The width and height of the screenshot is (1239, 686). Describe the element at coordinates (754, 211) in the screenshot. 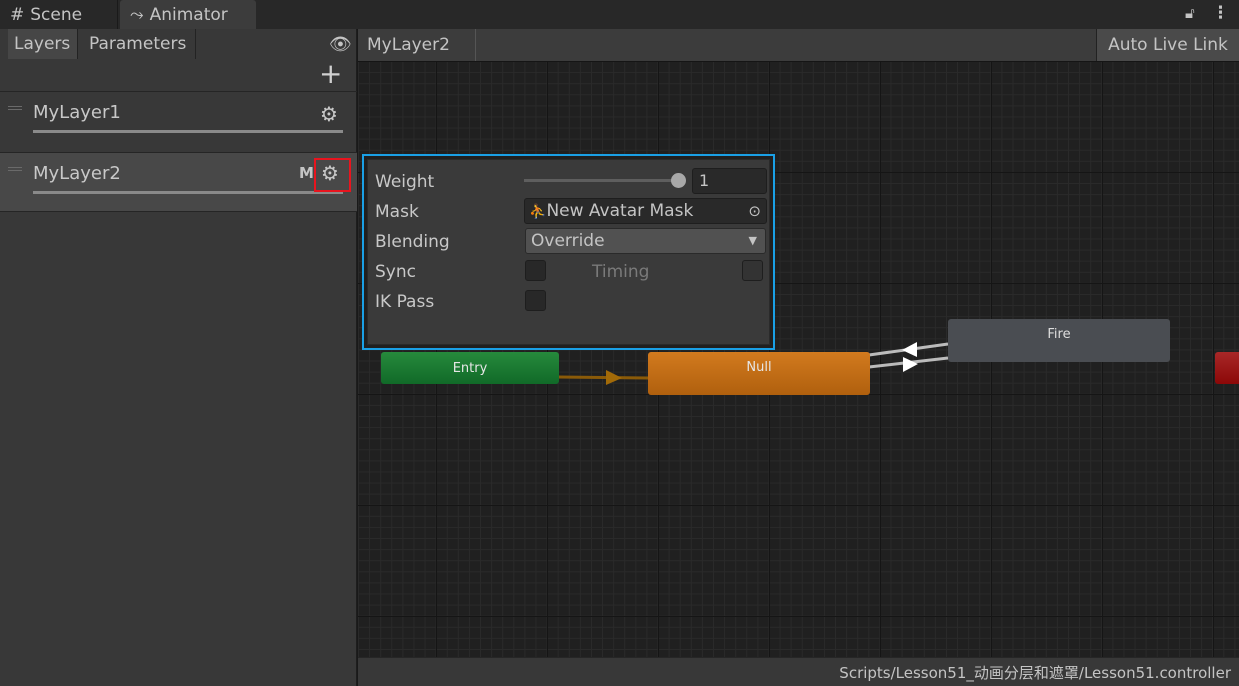

I see `object-picker-icon: ⊙` at that location.